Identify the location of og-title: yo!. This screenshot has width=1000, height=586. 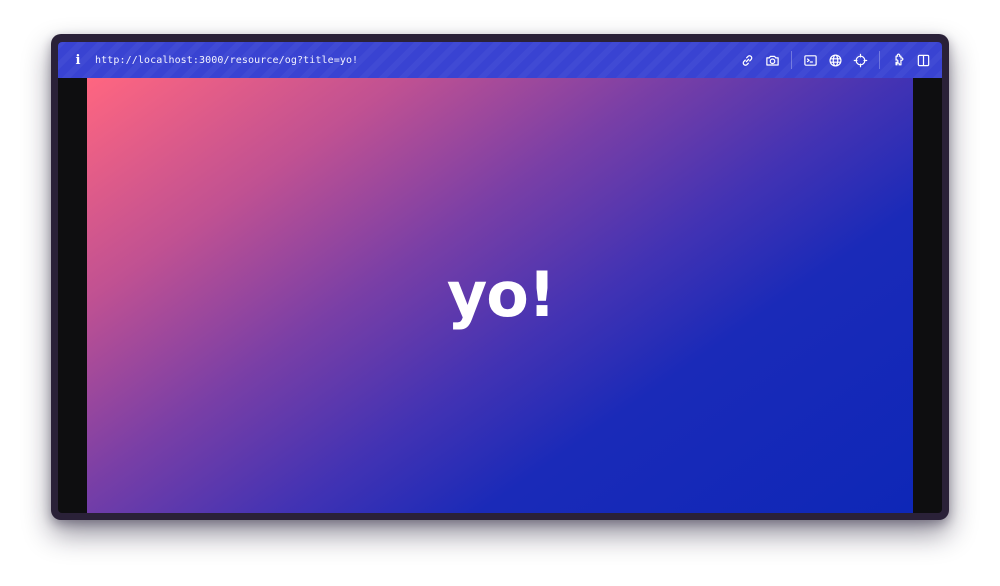
(501, 294).